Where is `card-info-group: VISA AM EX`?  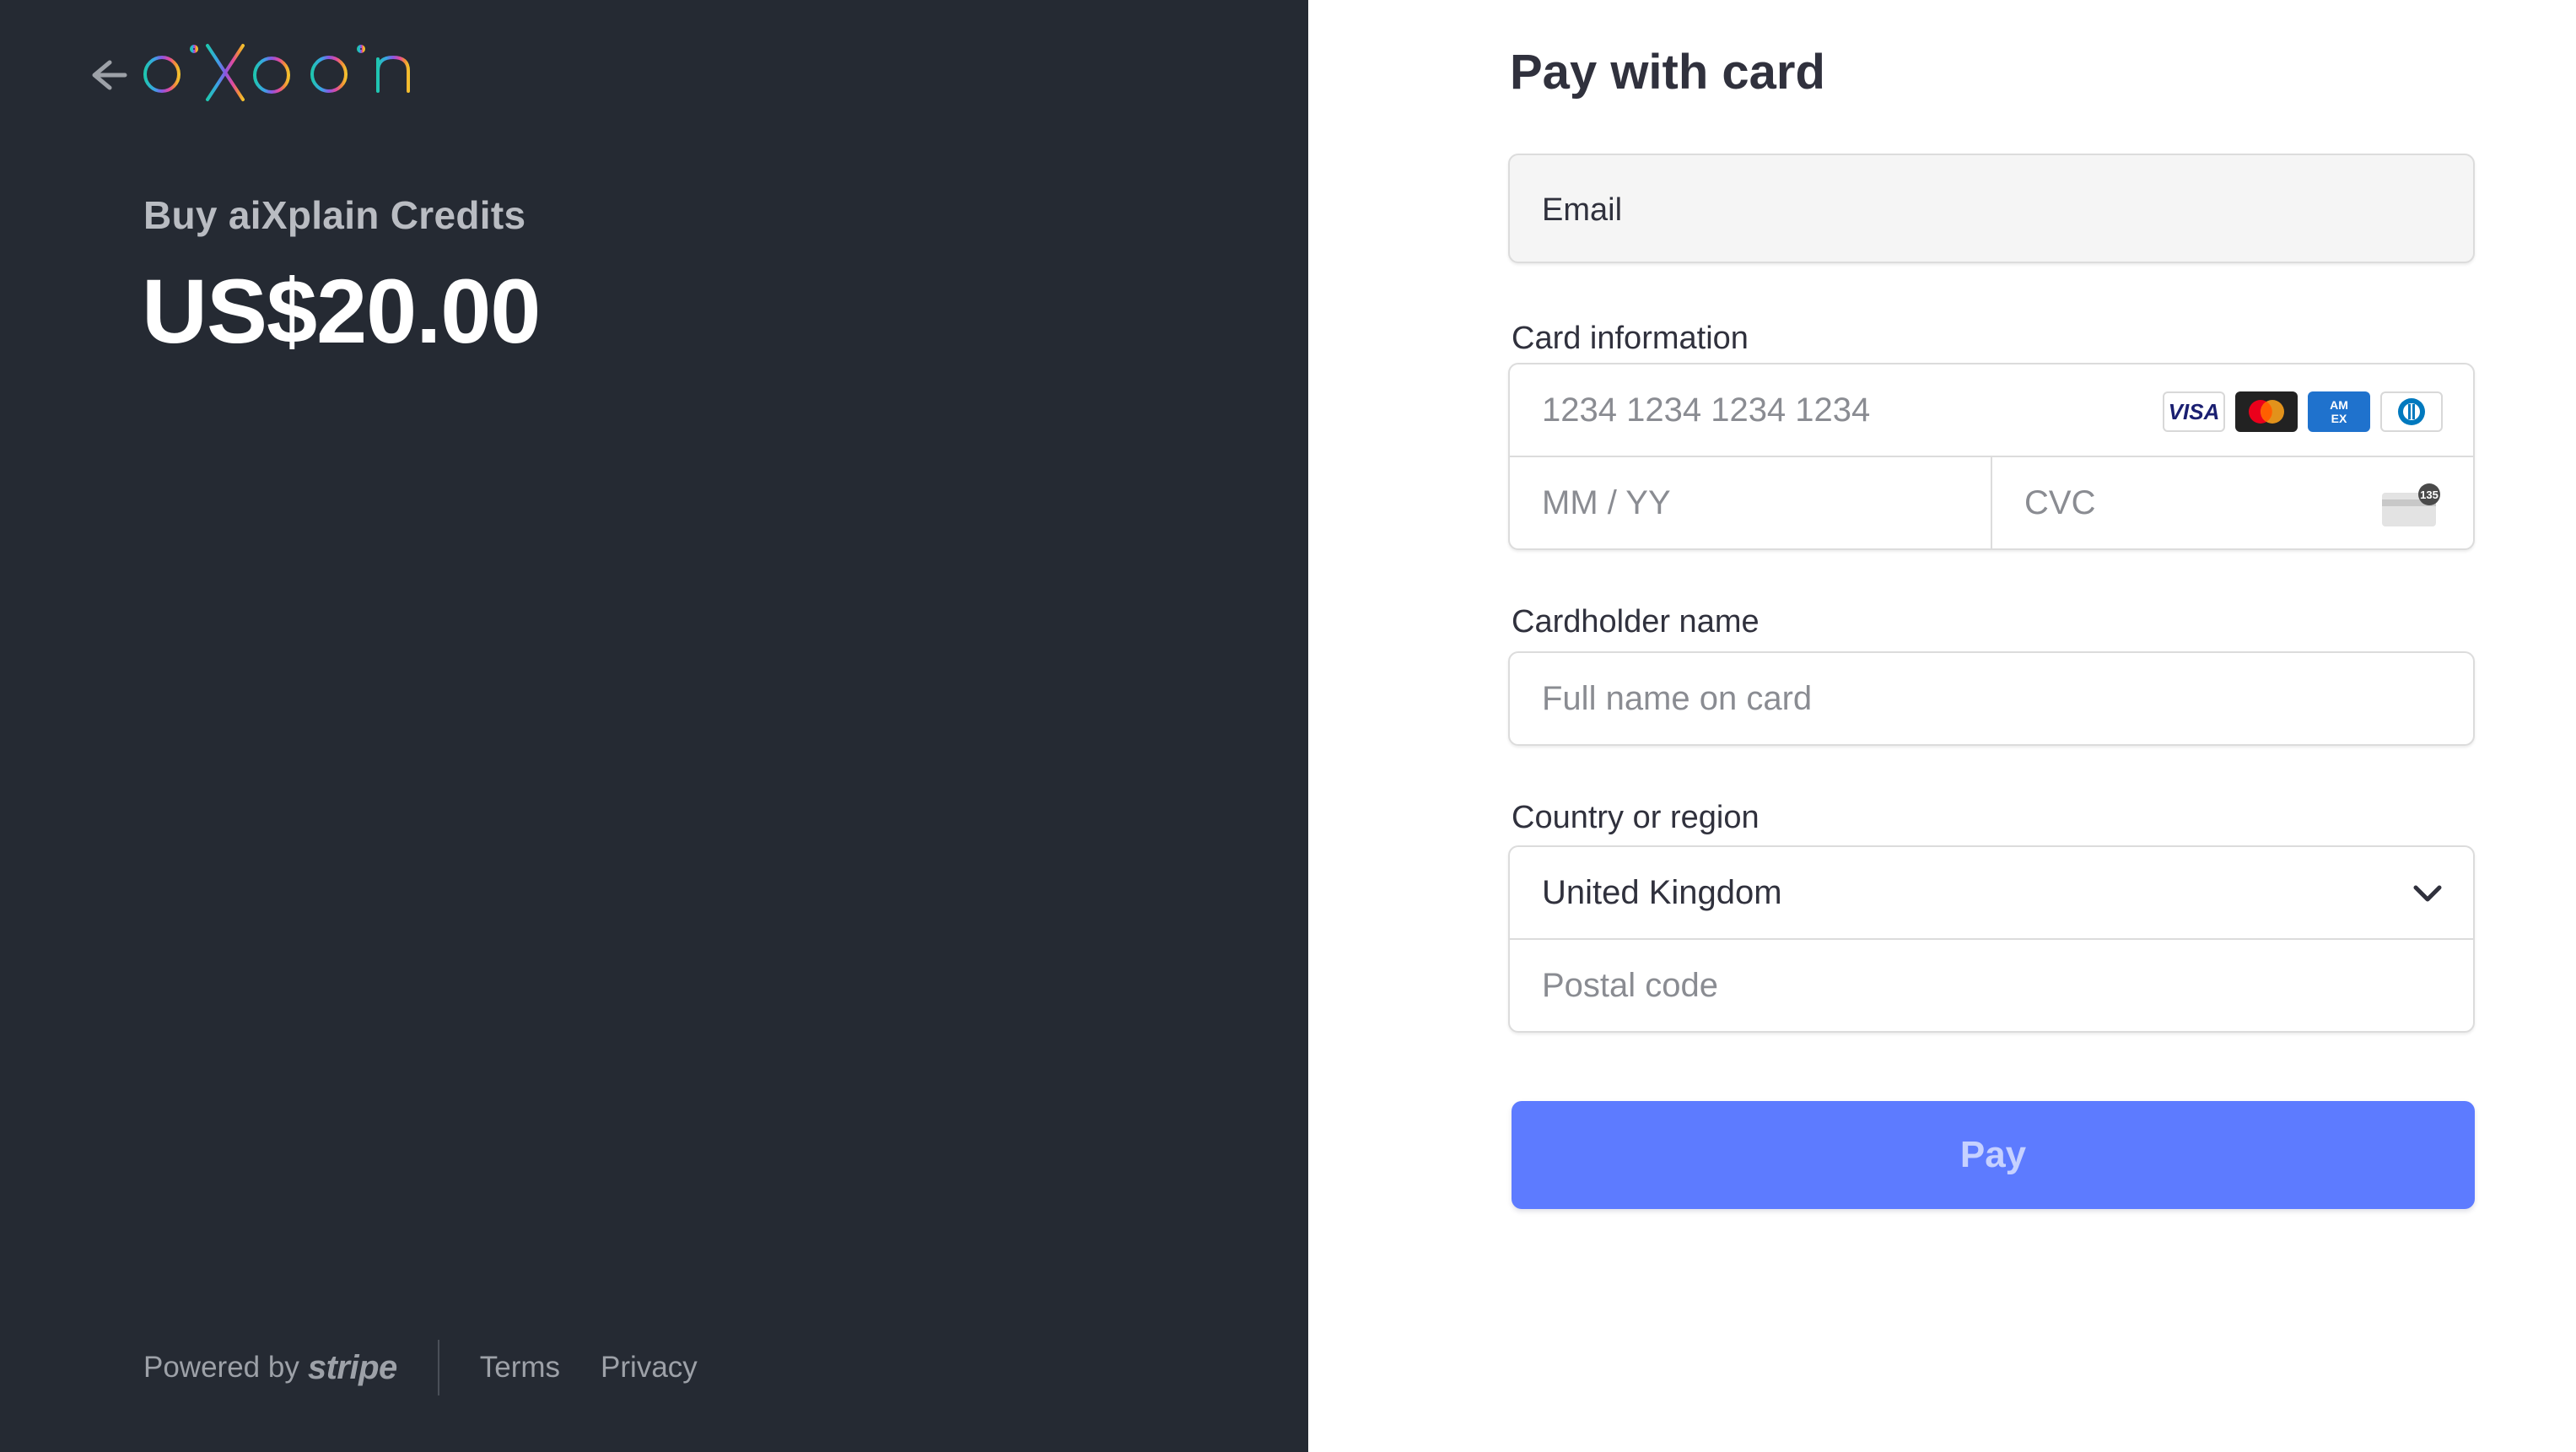 card-info-group: VISA AM EX is located at coordinates (1991, 456).